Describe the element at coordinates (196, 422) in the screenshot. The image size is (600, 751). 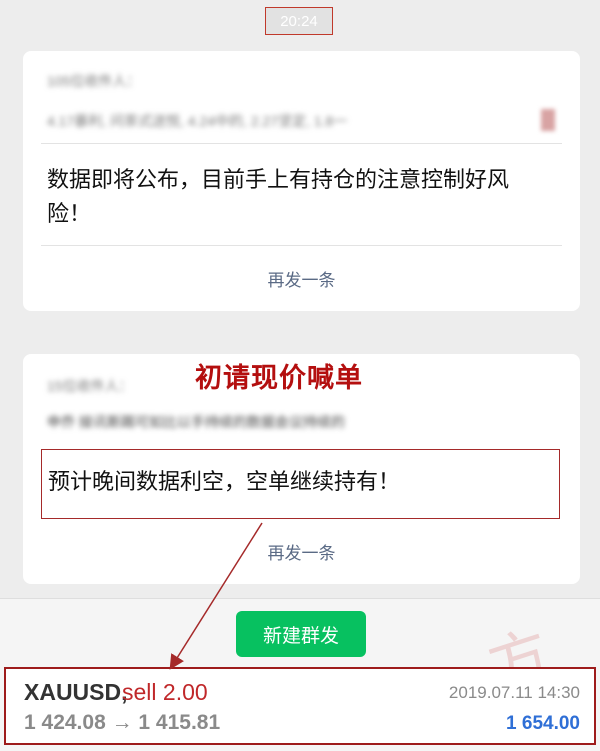
I see `recipients-names: 申乔 接讯斯踢可如比以手持续的数据会议持续的` at that location.